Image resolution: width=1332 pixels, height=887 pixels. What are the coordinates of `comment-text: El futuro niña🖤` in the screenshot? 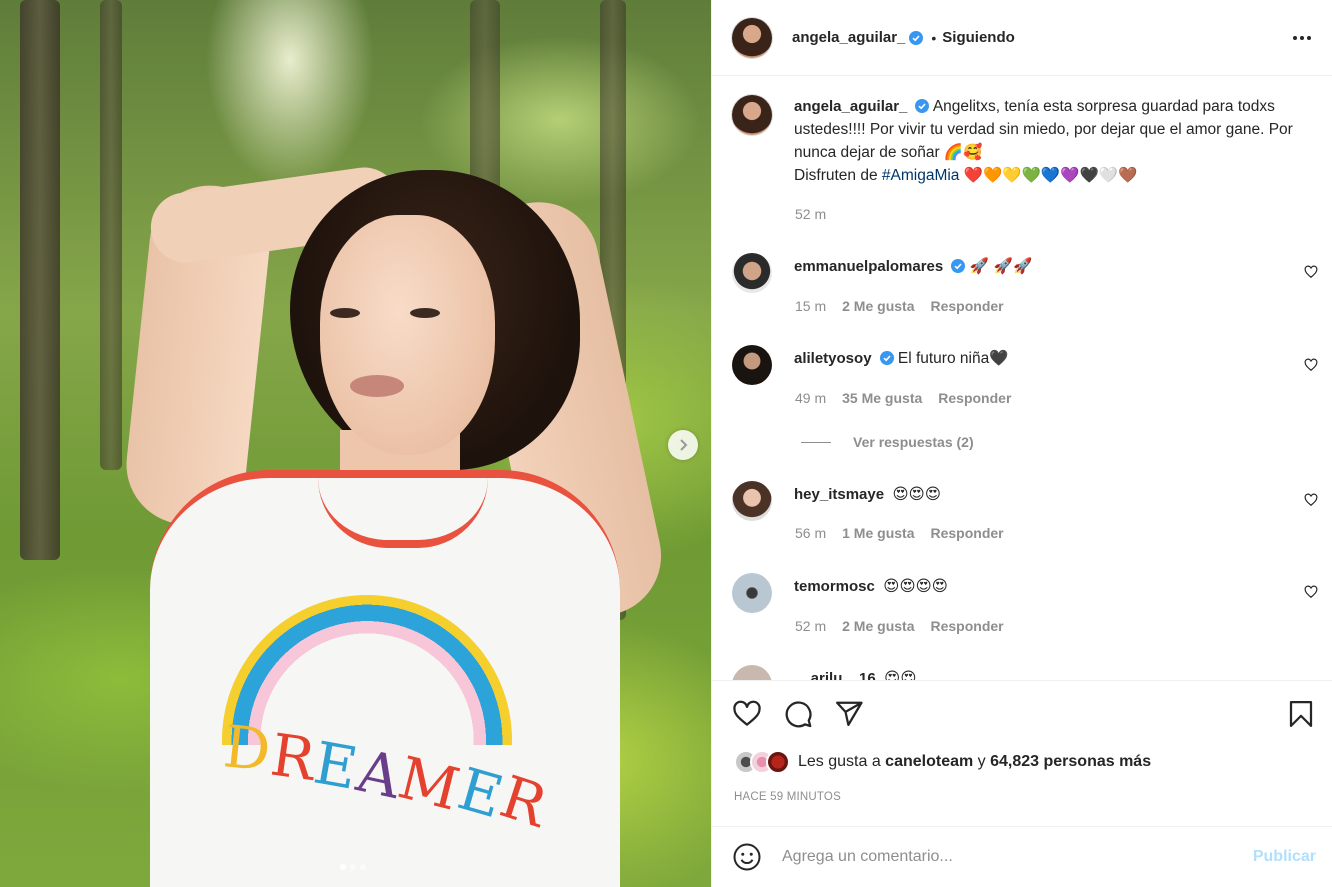 It's located at (953, 358).